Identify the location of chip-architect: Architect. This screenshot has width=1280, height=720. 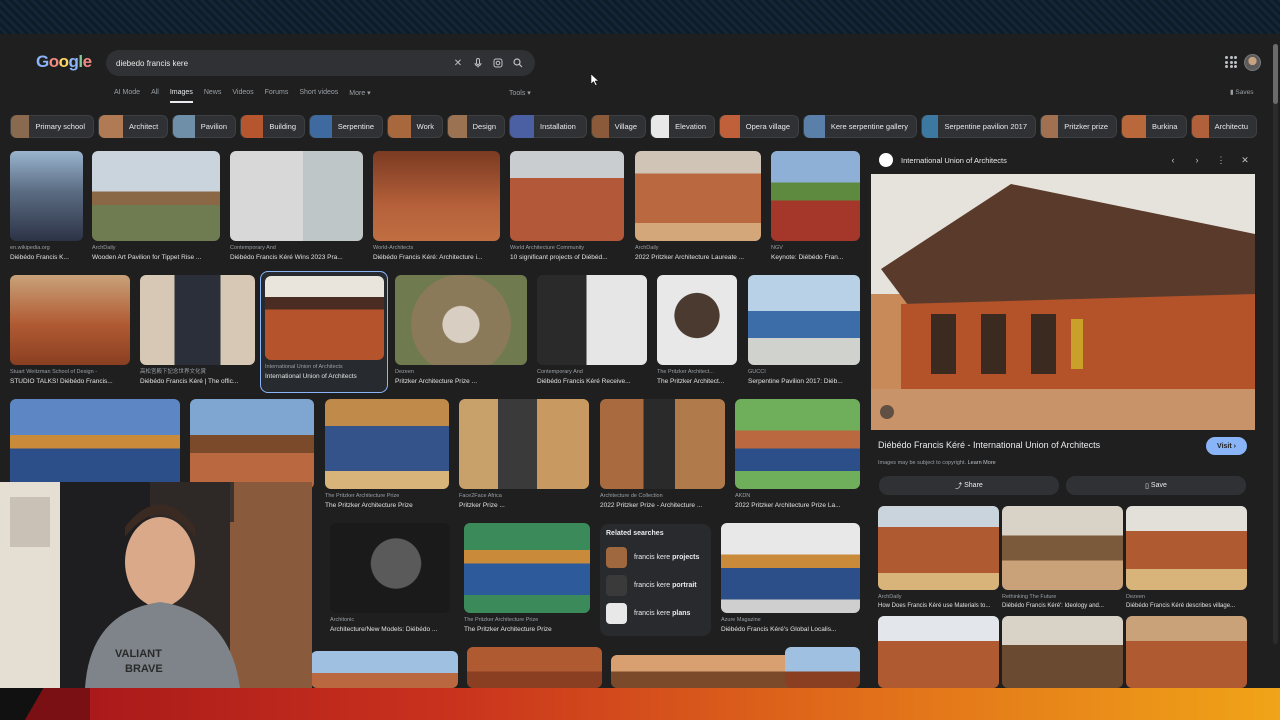
(133, 126).